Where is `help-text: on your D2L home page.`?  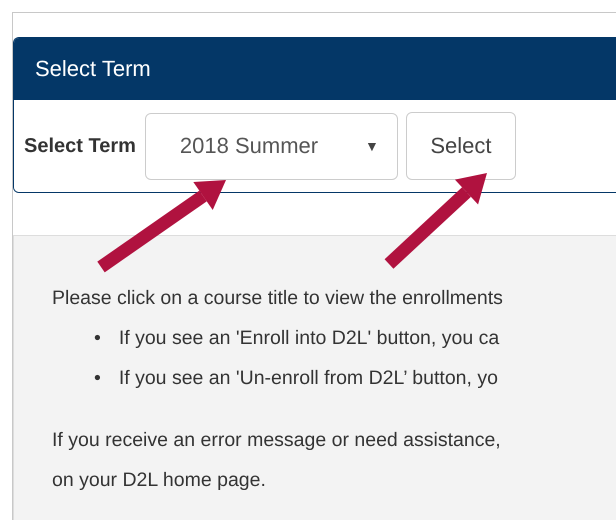
help-text: on your D2L home page. is located at coordinates (159, 480).